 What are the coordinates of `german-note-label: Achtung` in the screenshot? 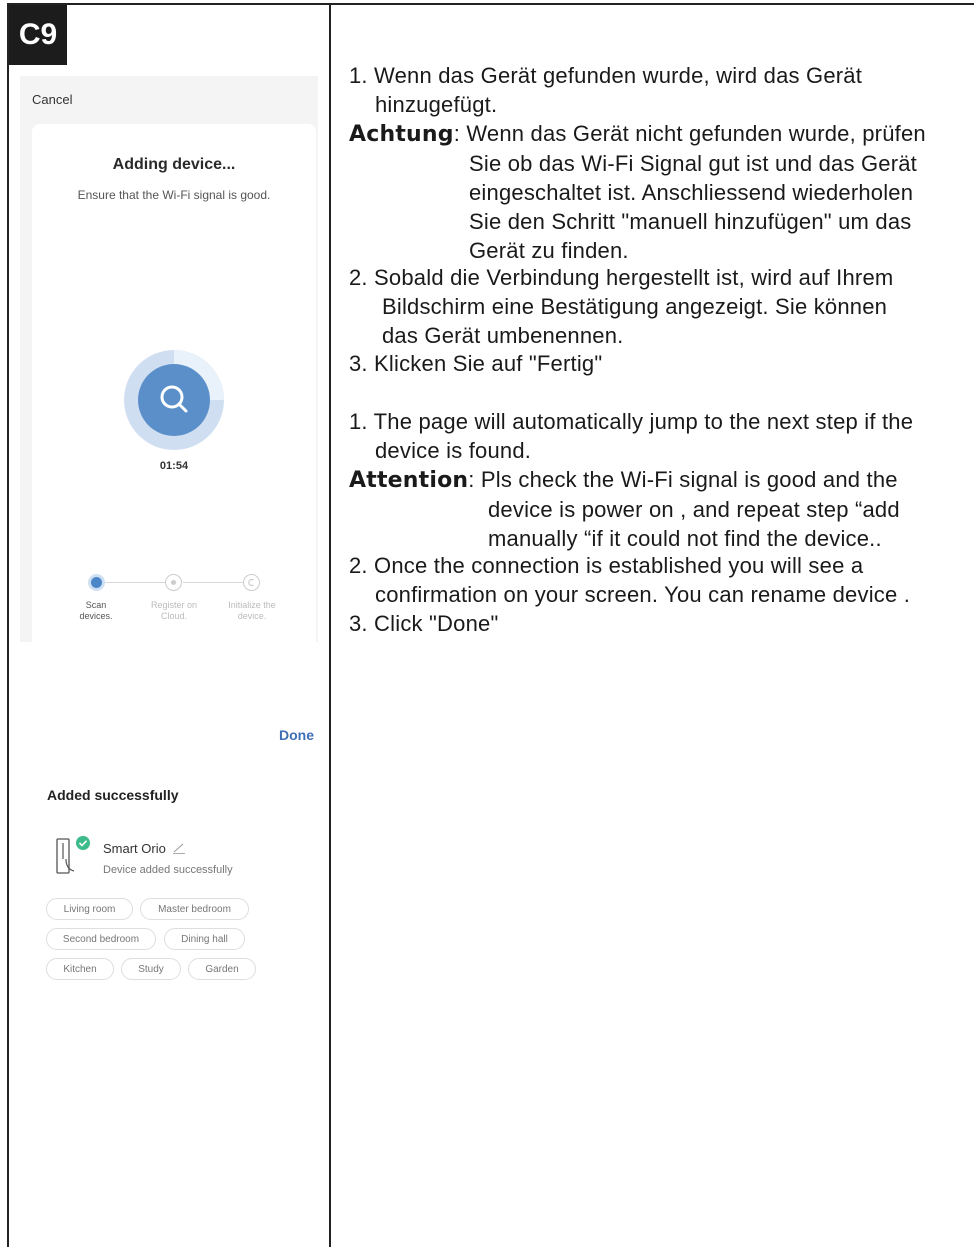 It's located at (401, 134).